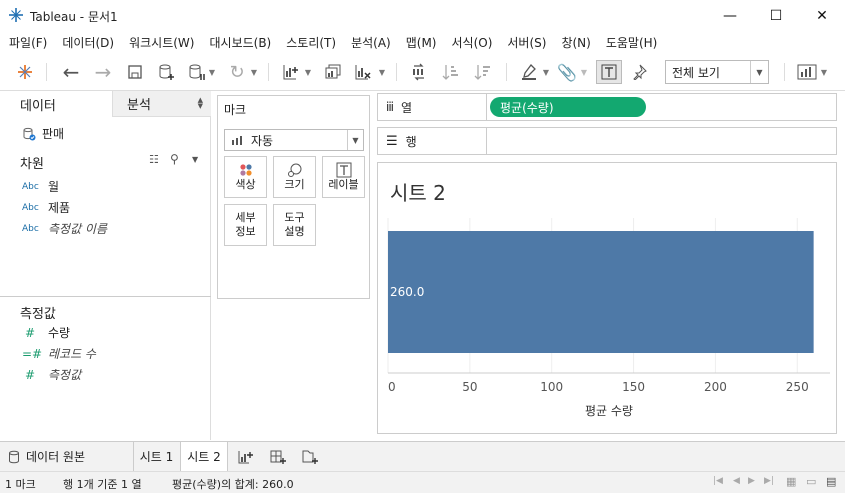 This screenshot has height=493, width=845. I want to click on tab-view-icon: ▭, so click(811, 481).